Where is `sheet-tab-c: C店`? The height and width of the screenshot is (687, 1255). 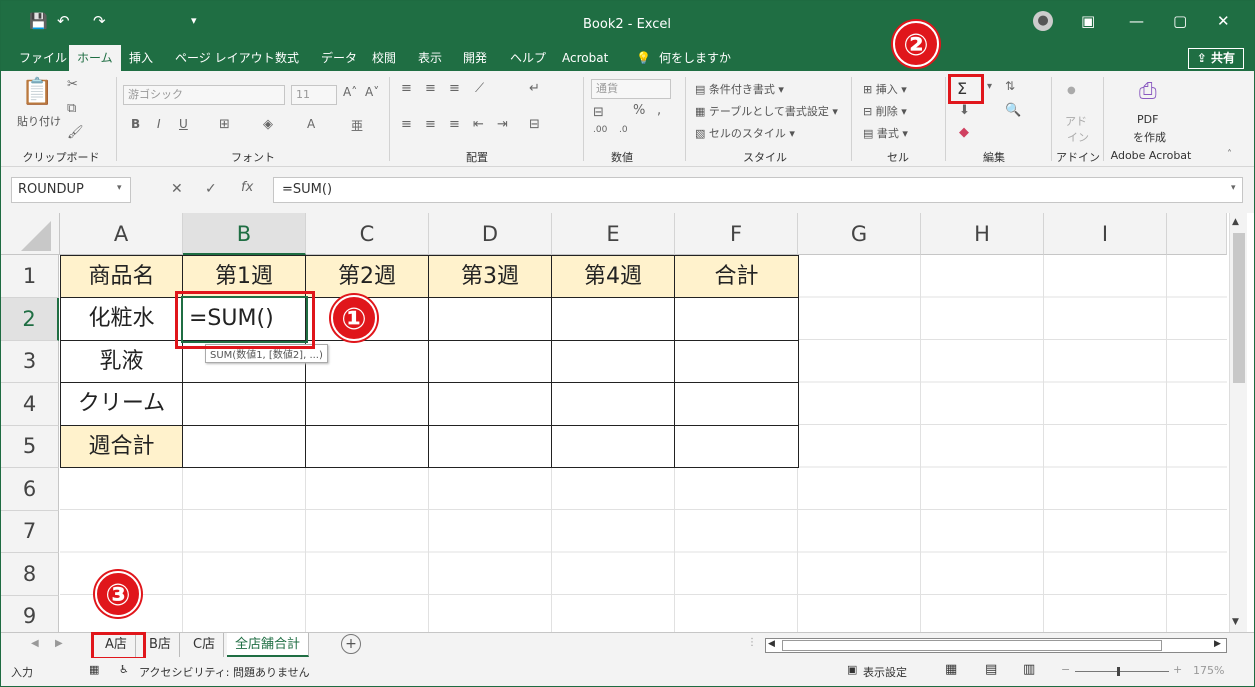 sheet-tab-c: C店 is located at coordinates (205, 645).